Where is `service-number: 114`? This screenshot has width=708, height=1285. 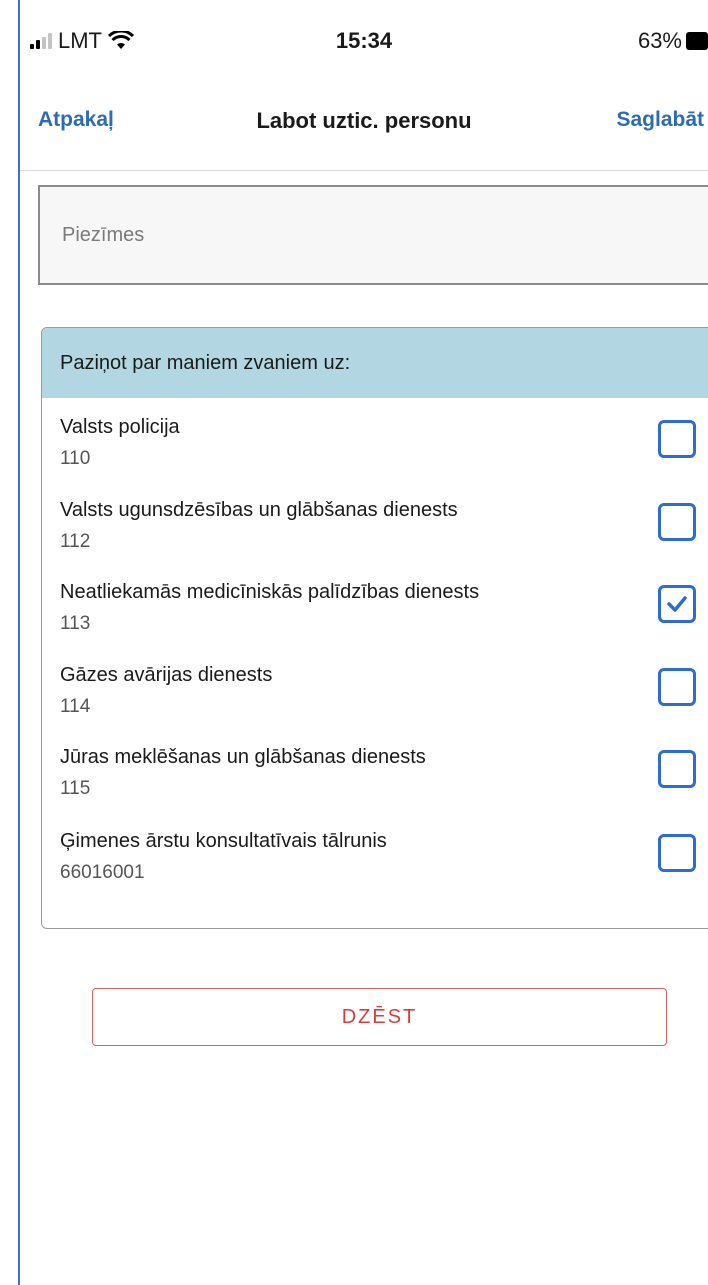
service-number: 114 is located at coordinates (75, 706).